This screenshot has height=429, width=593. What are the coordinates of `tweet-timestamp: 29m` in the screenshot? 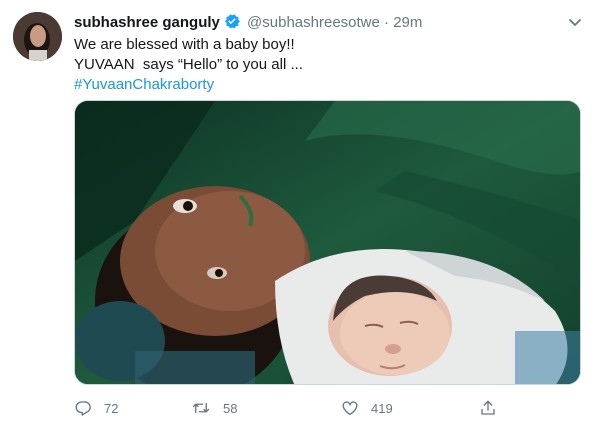 It's located at (407, 22).